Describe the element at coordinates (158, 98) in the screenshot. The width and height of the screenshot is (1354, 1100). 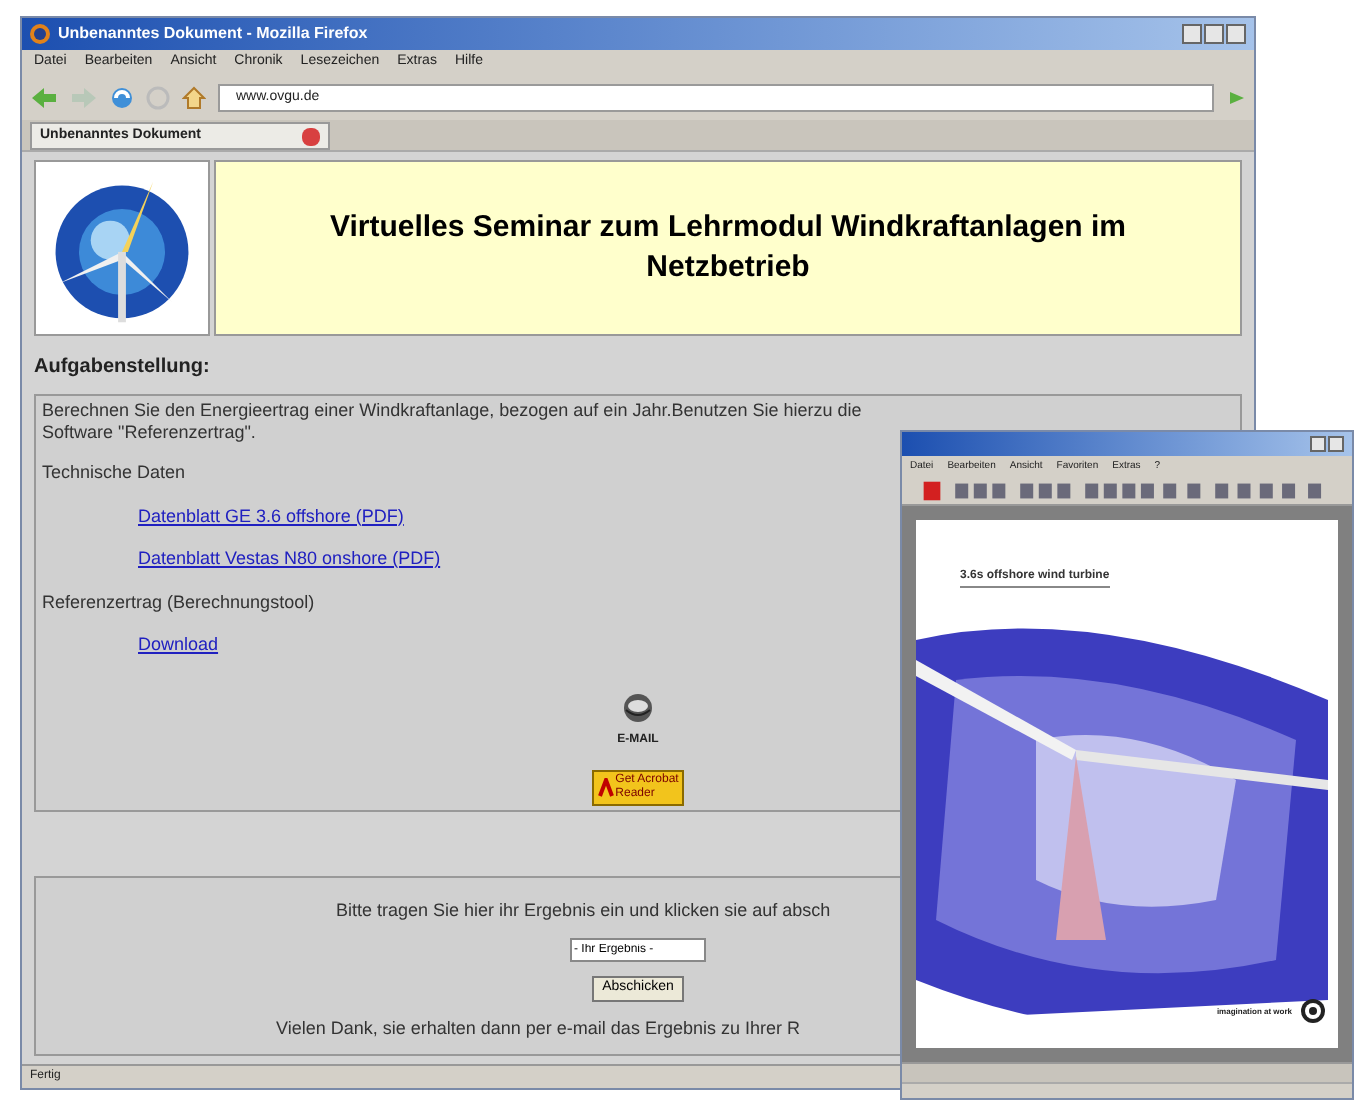
I see `stop-icon` at that location.